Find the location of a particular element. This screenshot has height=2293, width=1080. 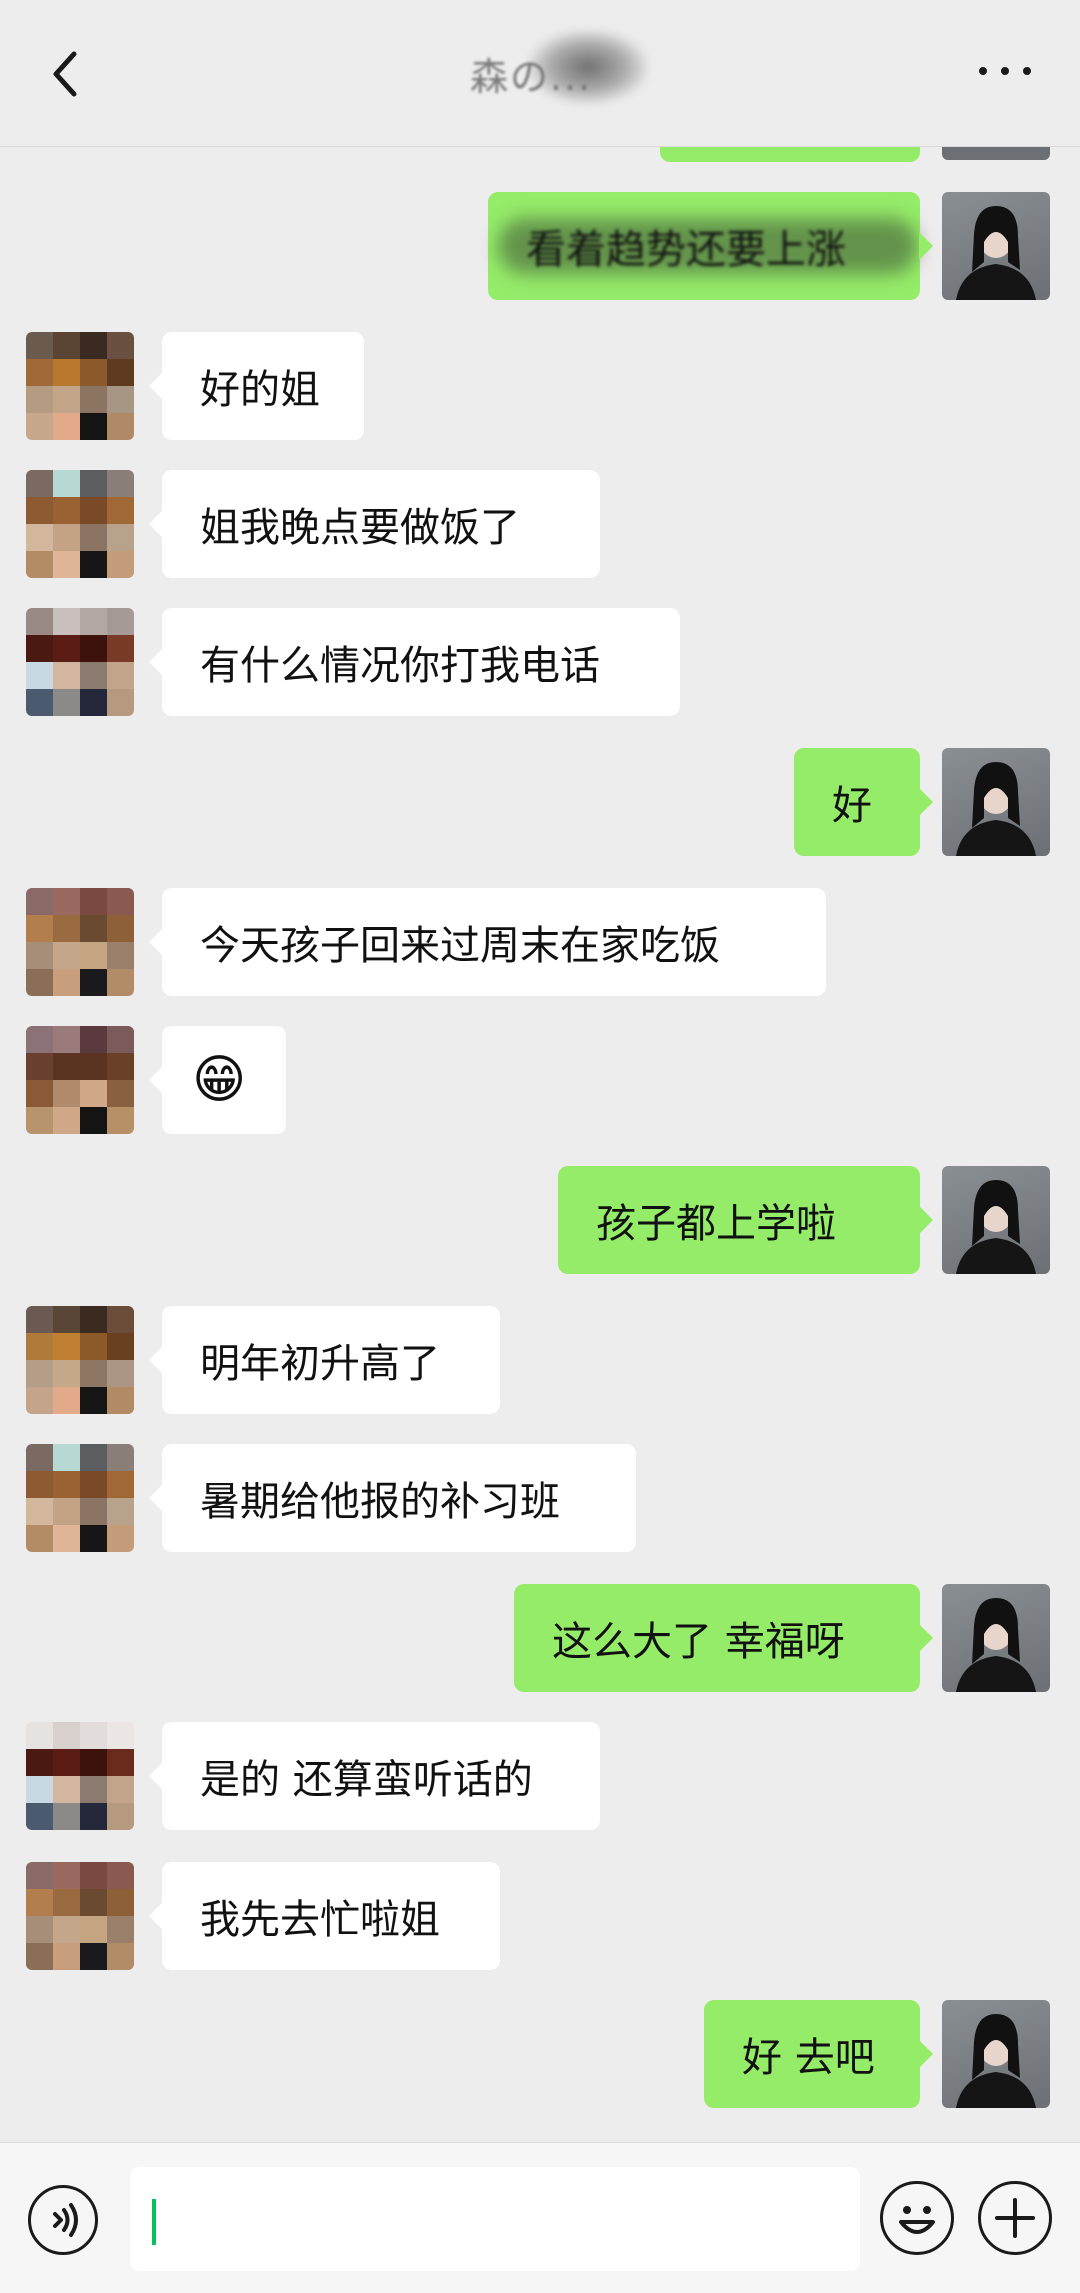

incoming-bubble: 好的姐 is located at coordinates (256, 386).